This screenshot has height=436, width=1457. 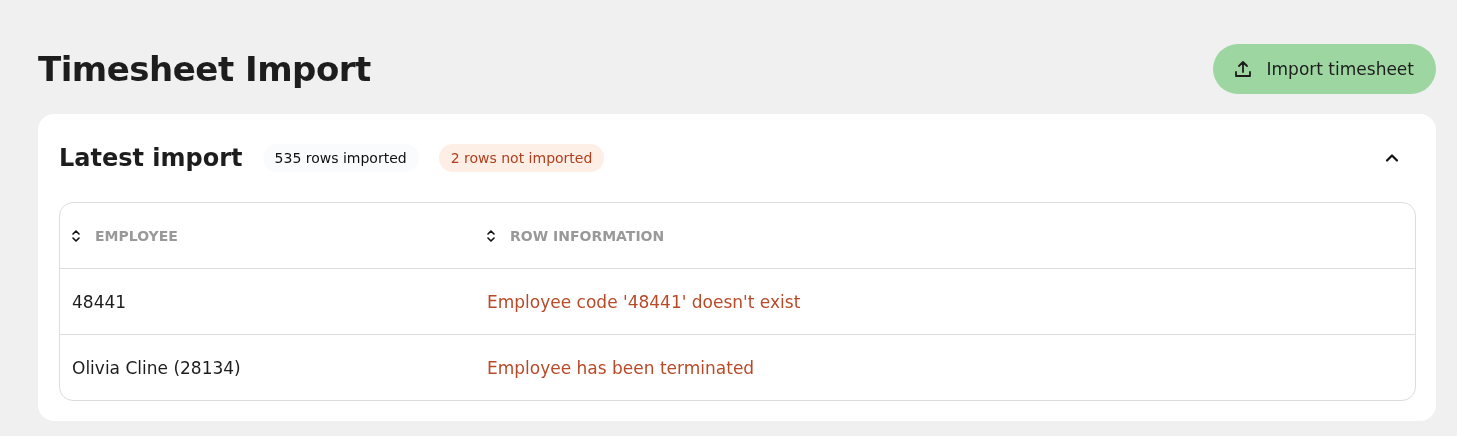 I want to click on column-header: EMPLOYEE, so click(x=125, y=235).